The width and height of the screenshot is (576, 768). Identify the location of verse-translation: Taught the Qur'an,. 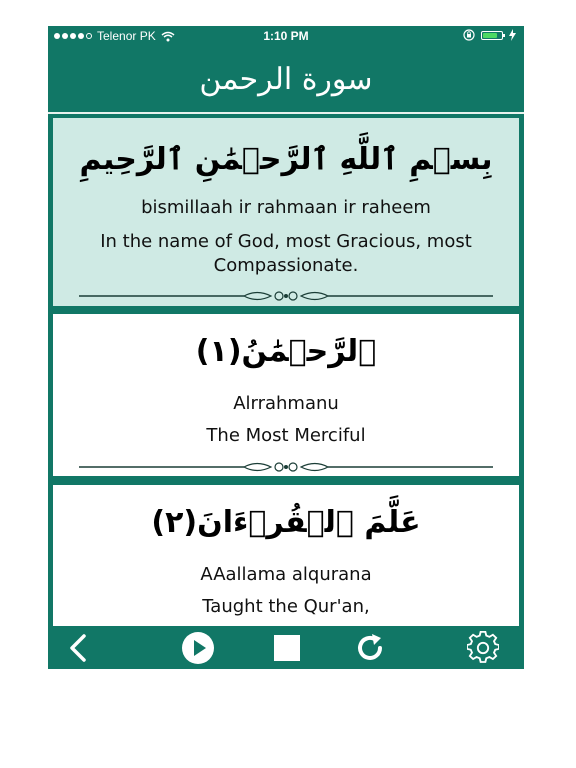
(286, 606).